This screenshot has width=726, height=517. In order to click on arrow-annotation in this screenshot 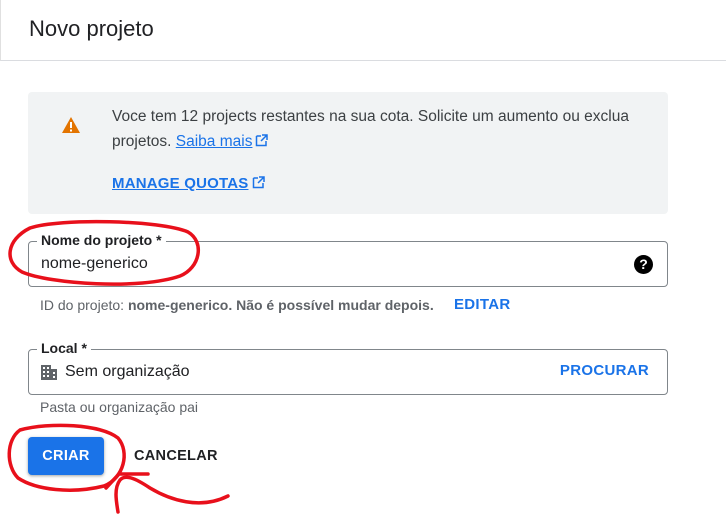, I will do `click(172, 494)`.